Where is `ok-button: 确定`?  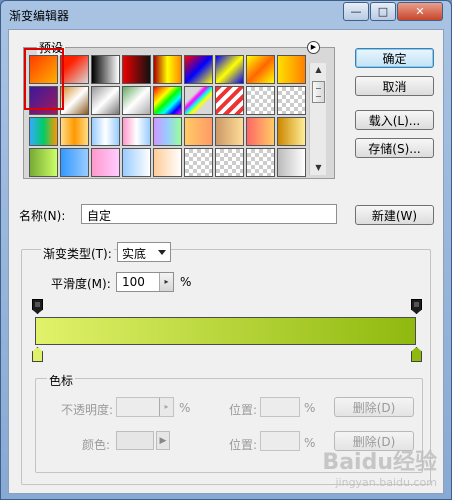
ok-button: 确定 is located at coordinates (394, 58).